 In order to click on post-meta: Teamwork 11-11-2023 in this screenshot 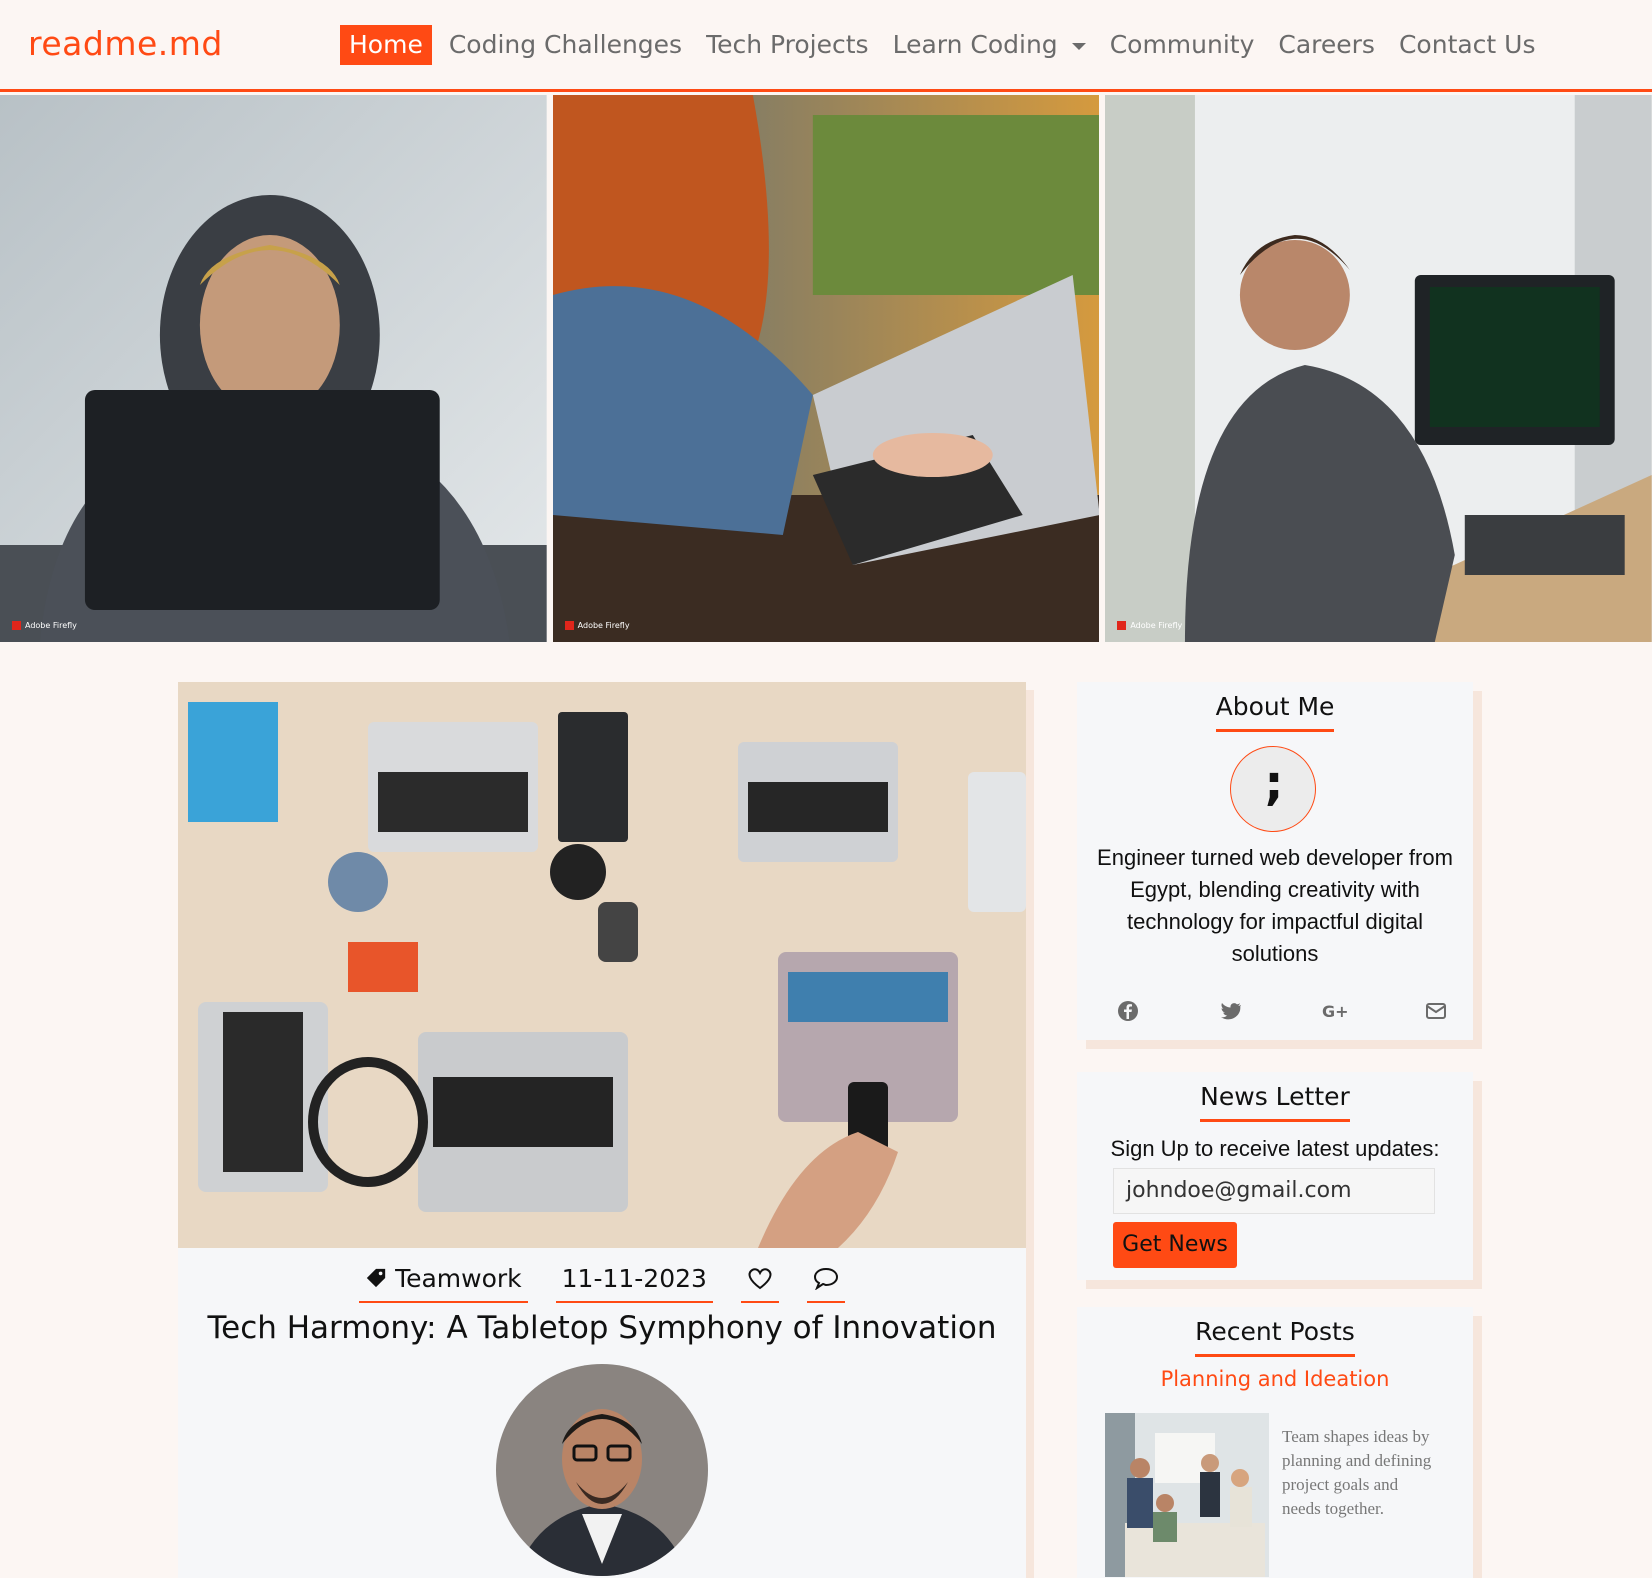, I will do `click(602, 1280)`.